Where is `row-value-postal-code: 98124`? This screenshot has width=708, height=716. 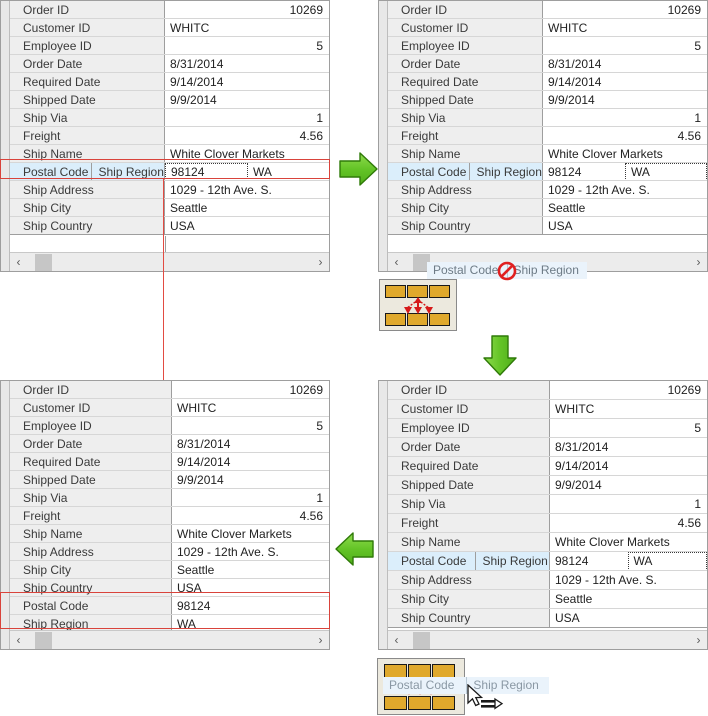
row-value-postal-code: 98124 is located at coordinates (589, 561).